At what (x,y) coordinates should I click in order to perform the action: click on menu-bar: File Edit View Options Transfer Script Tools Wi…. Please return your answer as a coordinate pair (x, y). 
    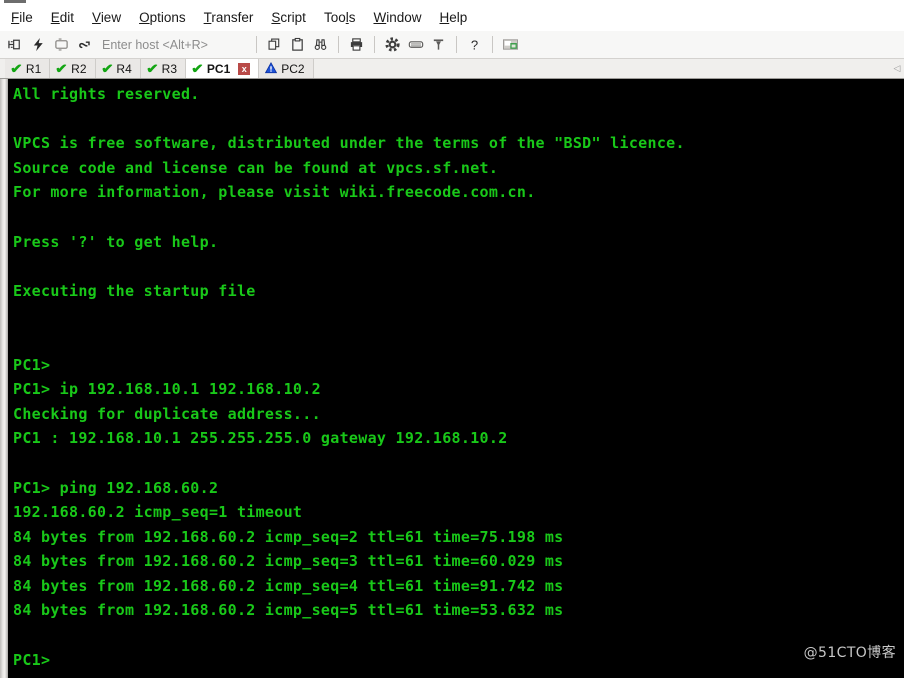
    Looking at the image, I should click on (452, 18).